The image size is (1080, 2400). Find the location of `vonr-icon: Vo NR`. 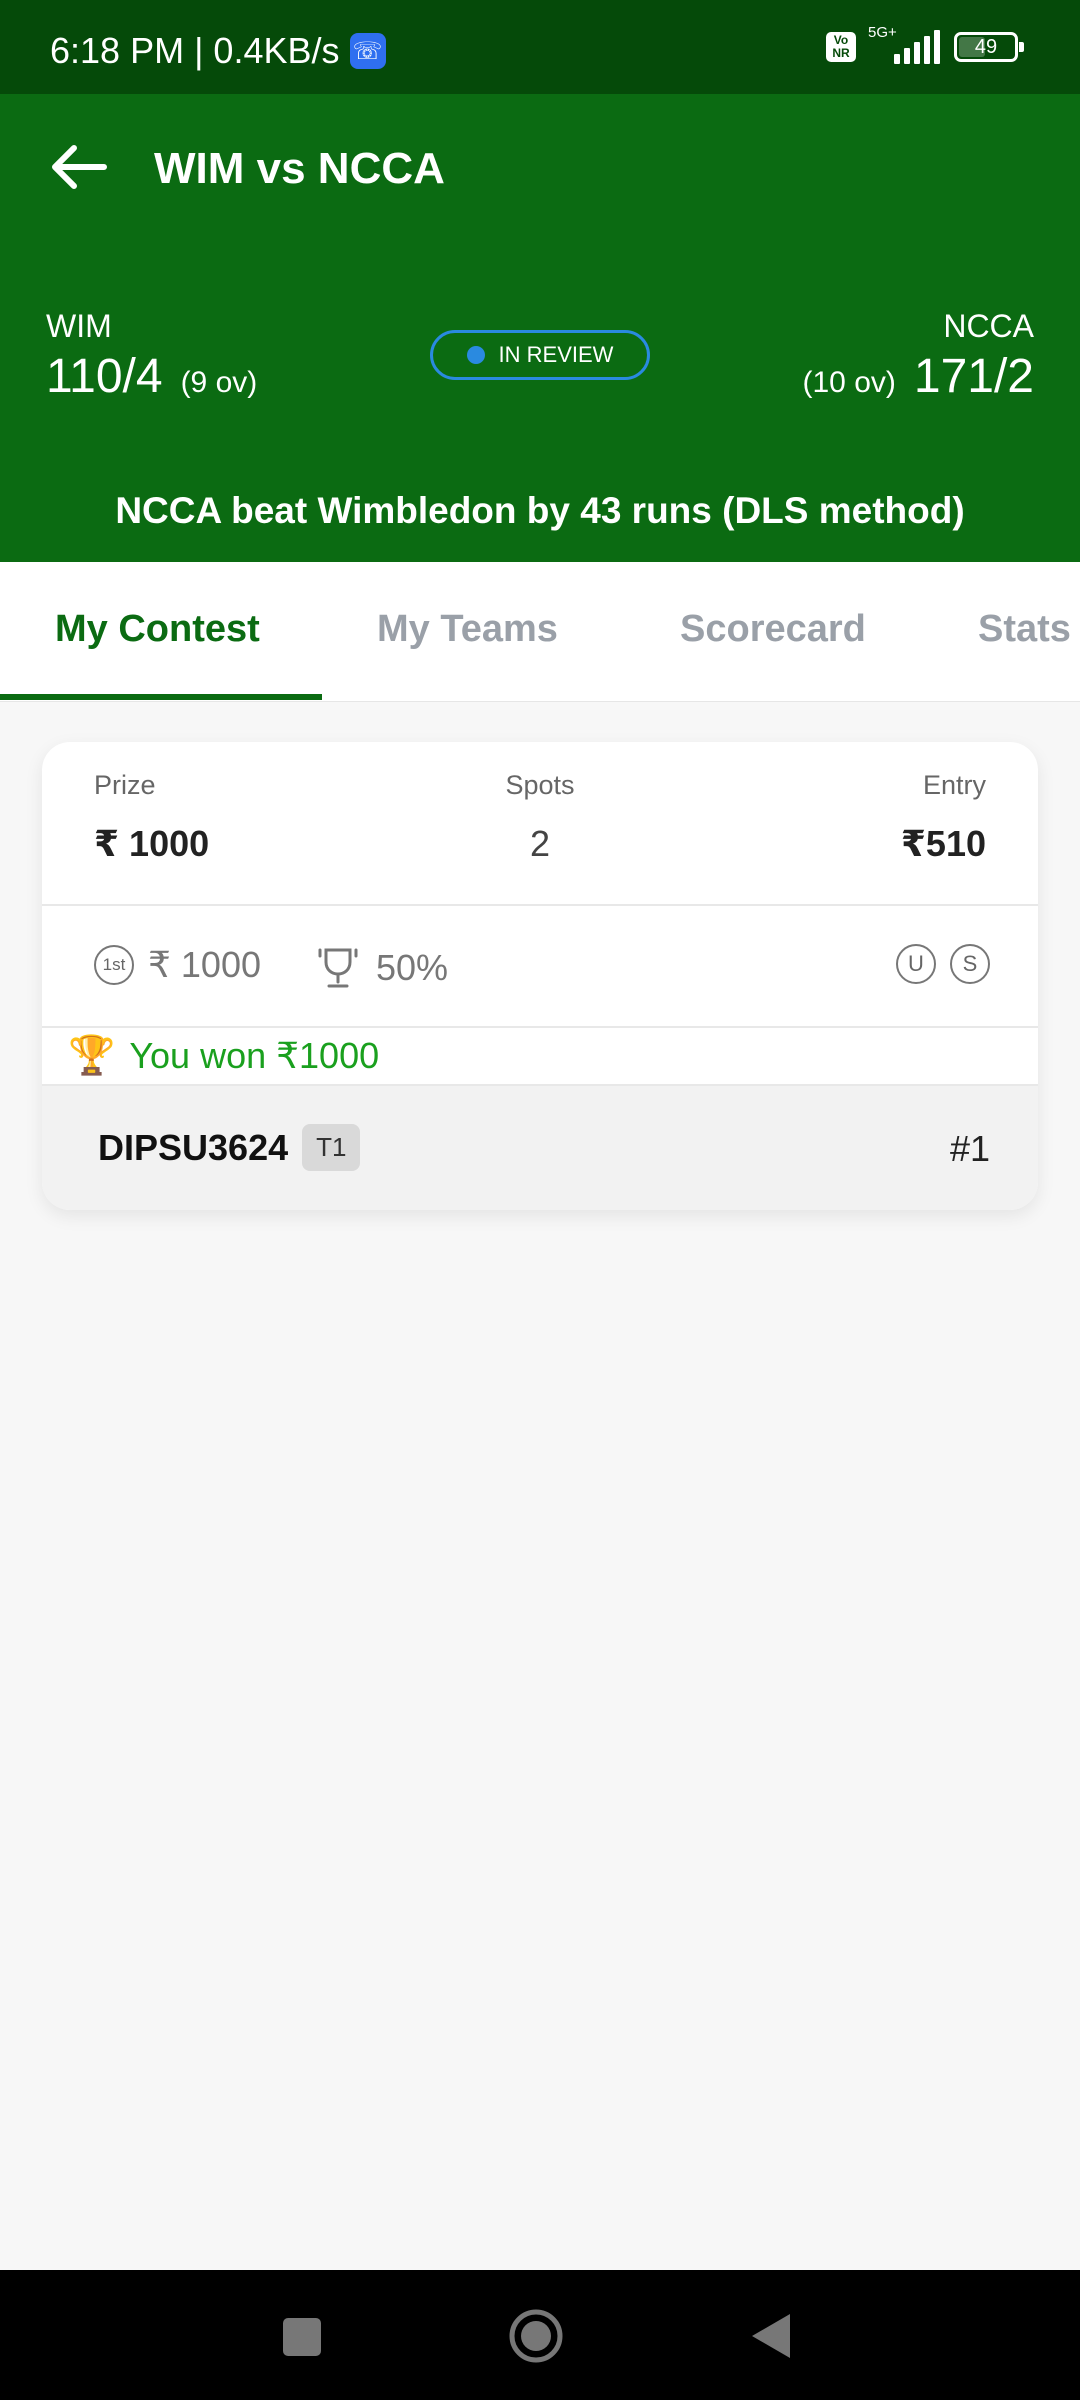

vonr-icon: Vo NR is located at coordinates (841, 47).